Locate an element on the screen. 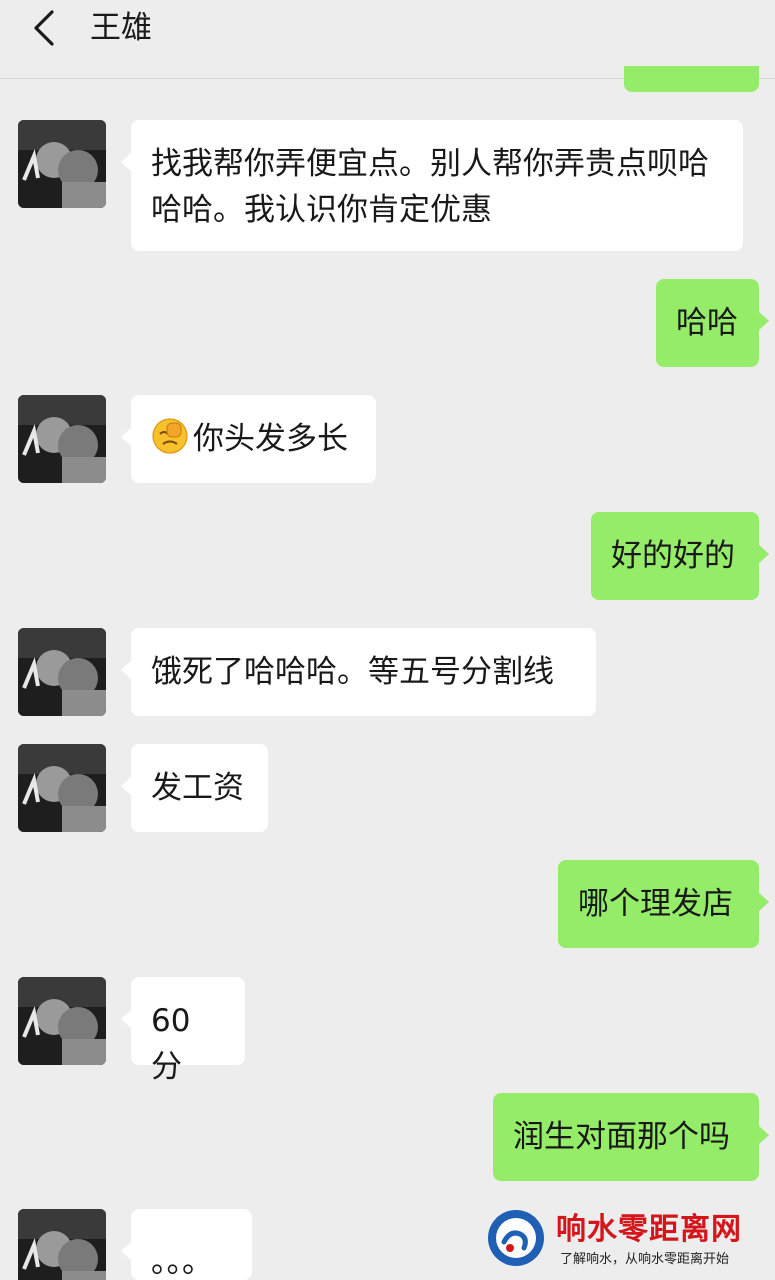 The height and width of the screenshot is (1280, 775). message-text: 60 分 is located at coordinates (171, 1044).